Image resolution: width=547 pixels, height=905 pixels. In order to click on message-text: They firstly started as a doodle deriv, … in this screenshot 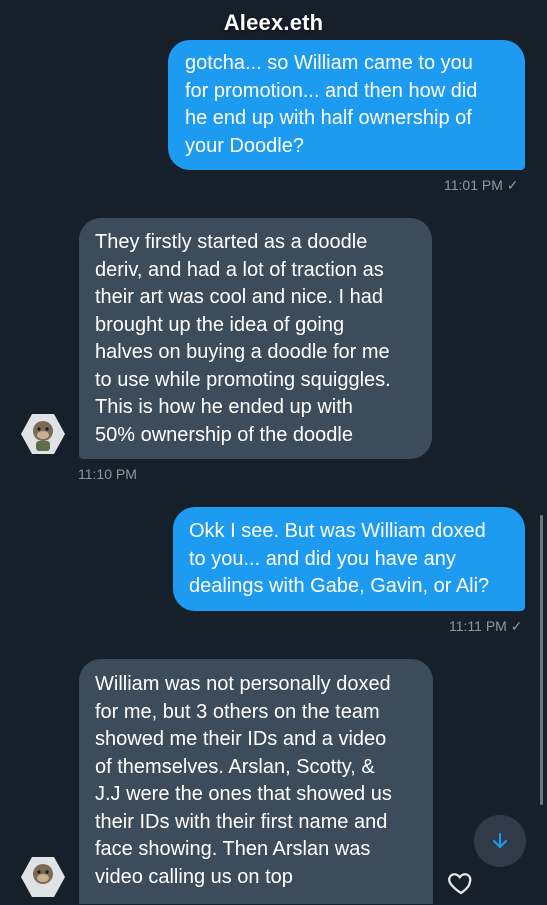, I will do `click(243, 338)`.